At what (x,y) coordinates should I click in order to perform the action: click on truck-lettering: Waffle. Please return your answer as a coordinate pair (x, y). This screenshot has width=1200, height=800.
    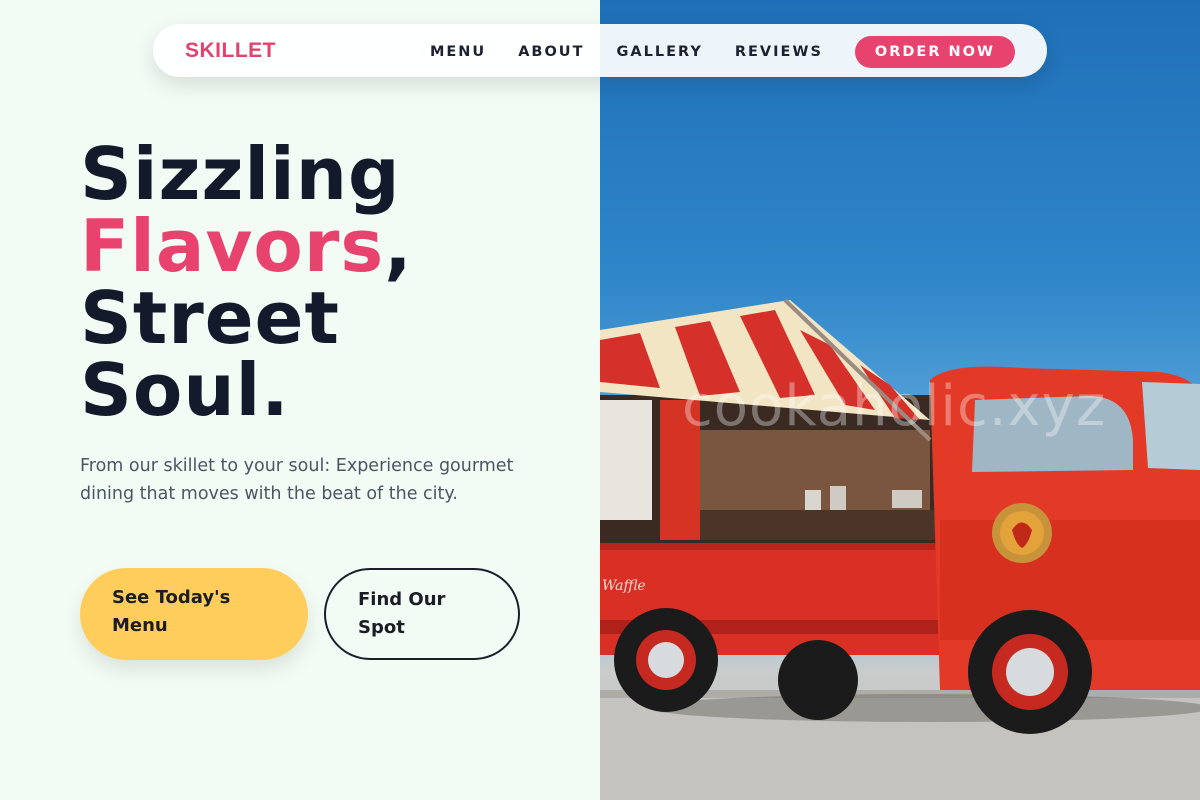
    Looking at the image, I should click on (624, 586).